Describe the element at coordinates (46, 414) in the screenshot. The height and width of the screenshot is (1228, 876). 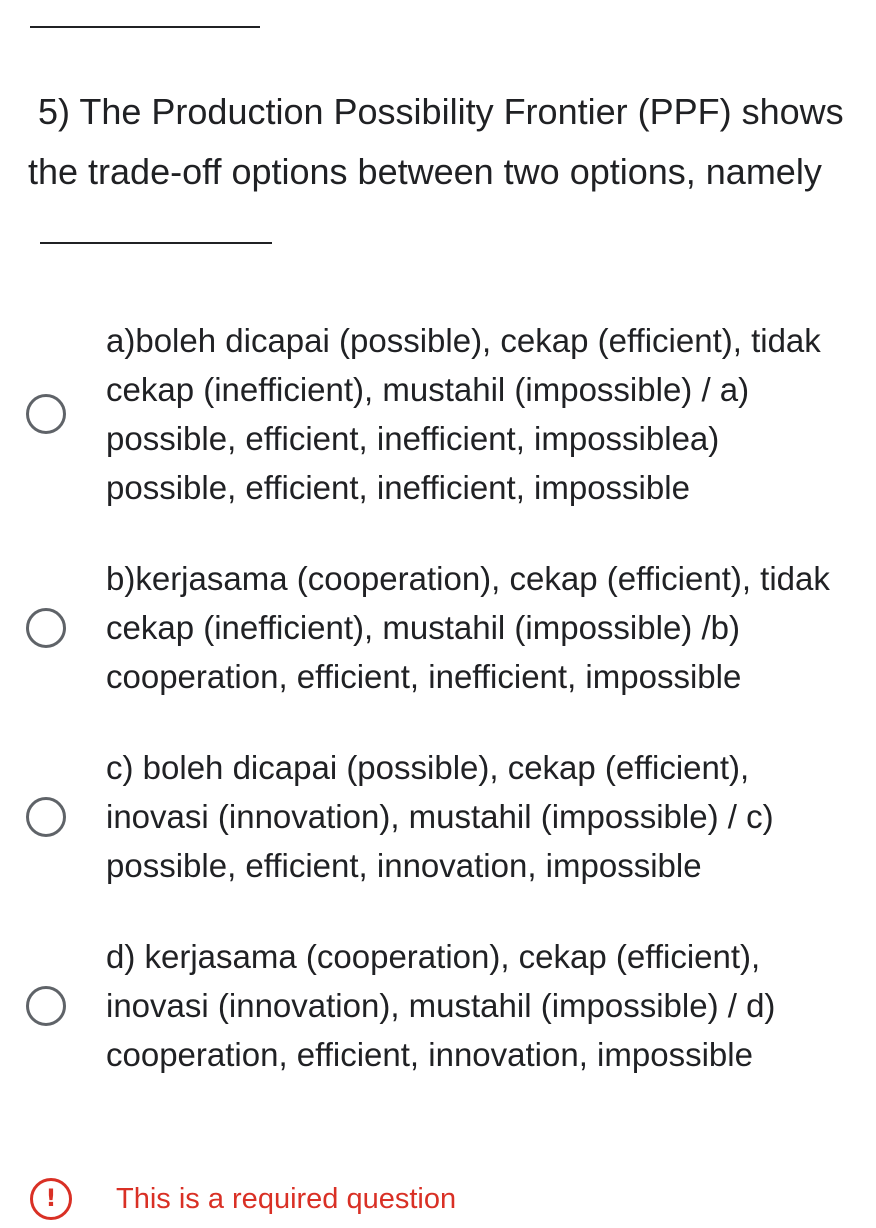
I see `radio-button-a` at that location.